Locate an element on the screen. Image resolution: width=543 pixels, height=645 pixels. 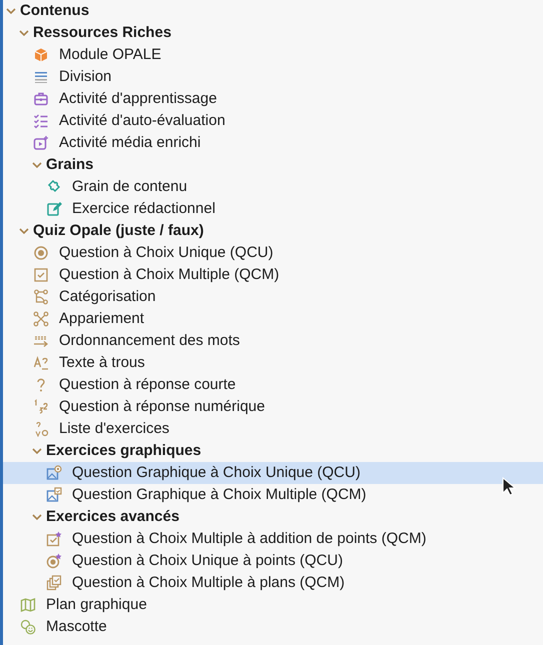
tree-item: Activité média enrichi is located at coordinates (273, 143).